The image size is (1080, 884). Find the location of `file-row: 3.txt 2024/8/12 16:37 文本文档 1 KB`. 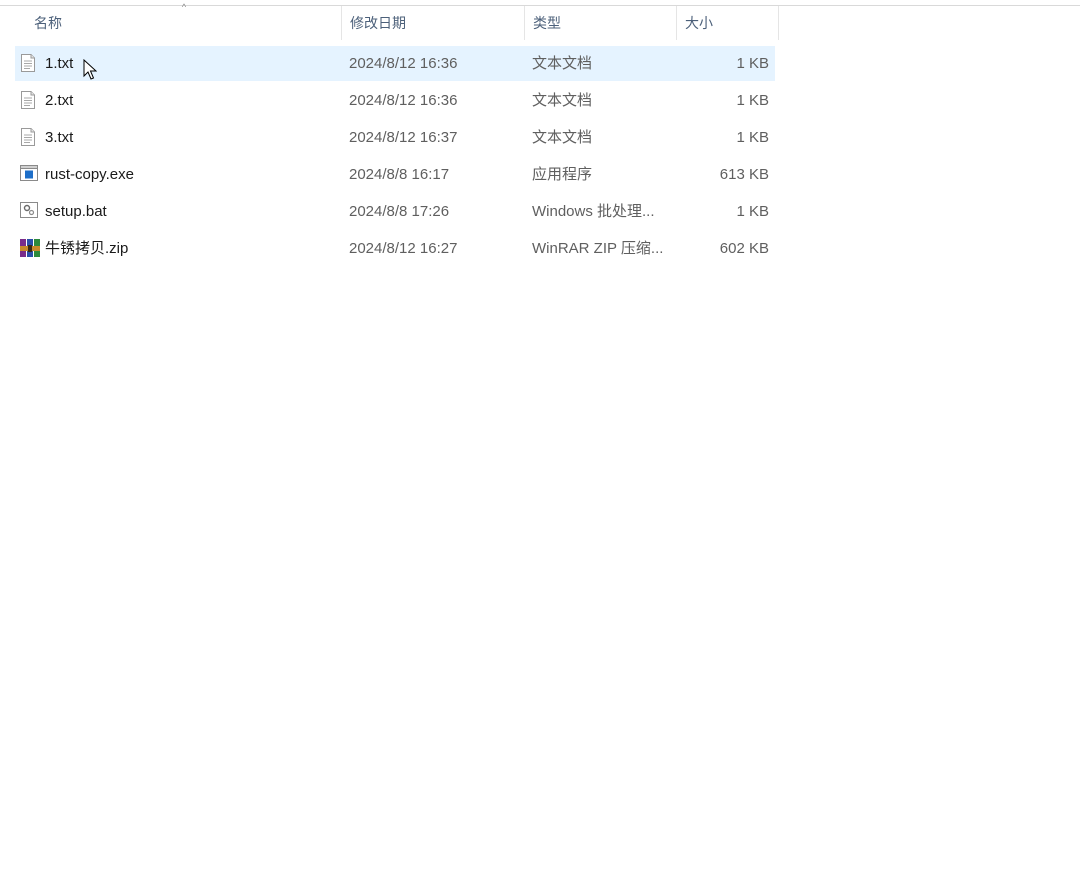

file-row: 3.txt 2024/8/12 16:37 文本文档 1 KB is located at coordinates (395, 137).